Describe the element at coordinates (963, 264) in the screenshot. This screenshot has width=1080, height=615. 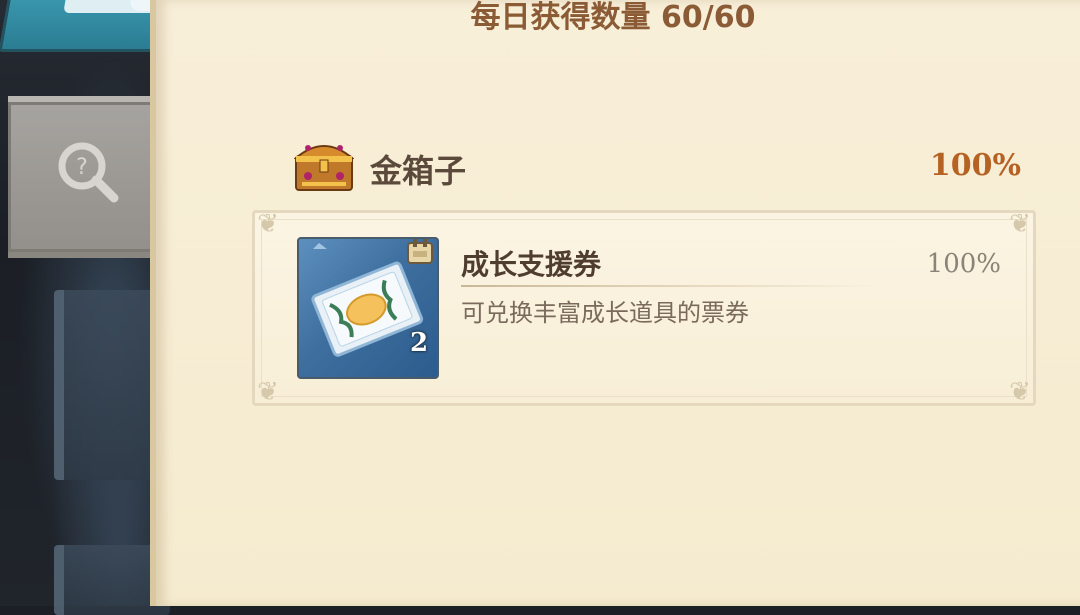
I see `item-rate: 100%` at that location.